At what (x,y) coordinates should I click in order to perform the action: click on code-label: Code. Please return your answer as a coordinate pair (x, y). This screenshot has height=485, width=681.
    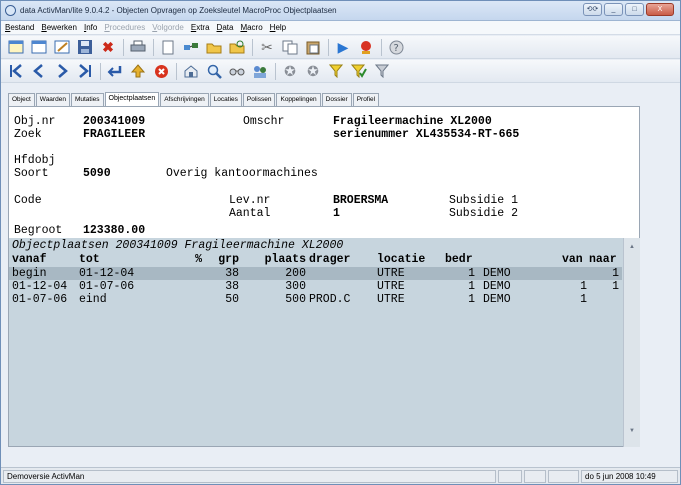
    Looking at the image, I should click on (28, 200).